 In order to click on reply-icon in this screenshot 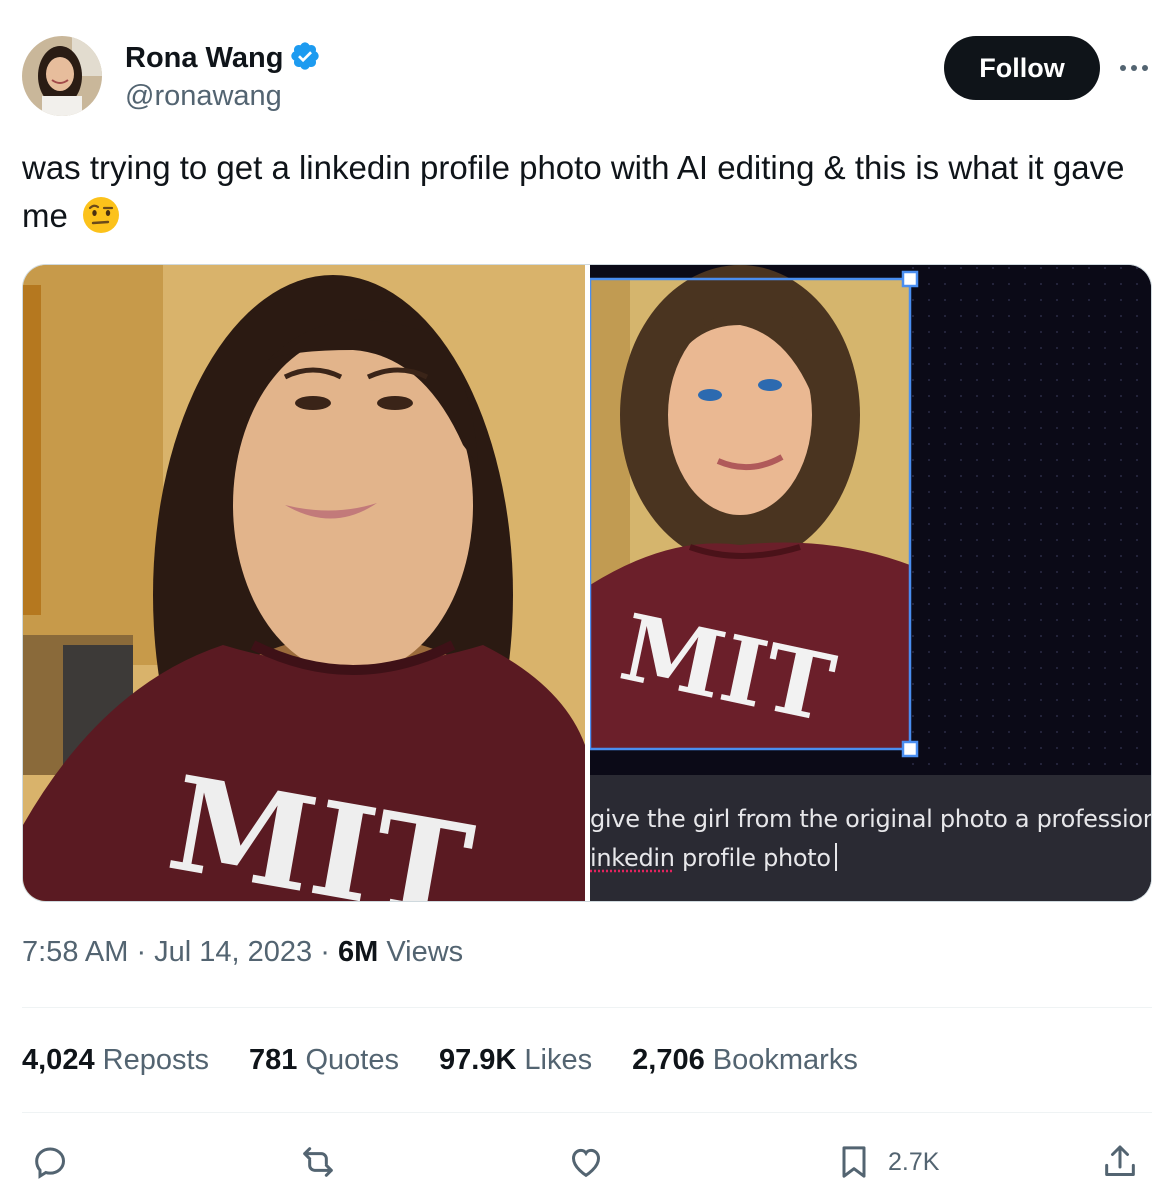, I will do `click(50, 1162)`.